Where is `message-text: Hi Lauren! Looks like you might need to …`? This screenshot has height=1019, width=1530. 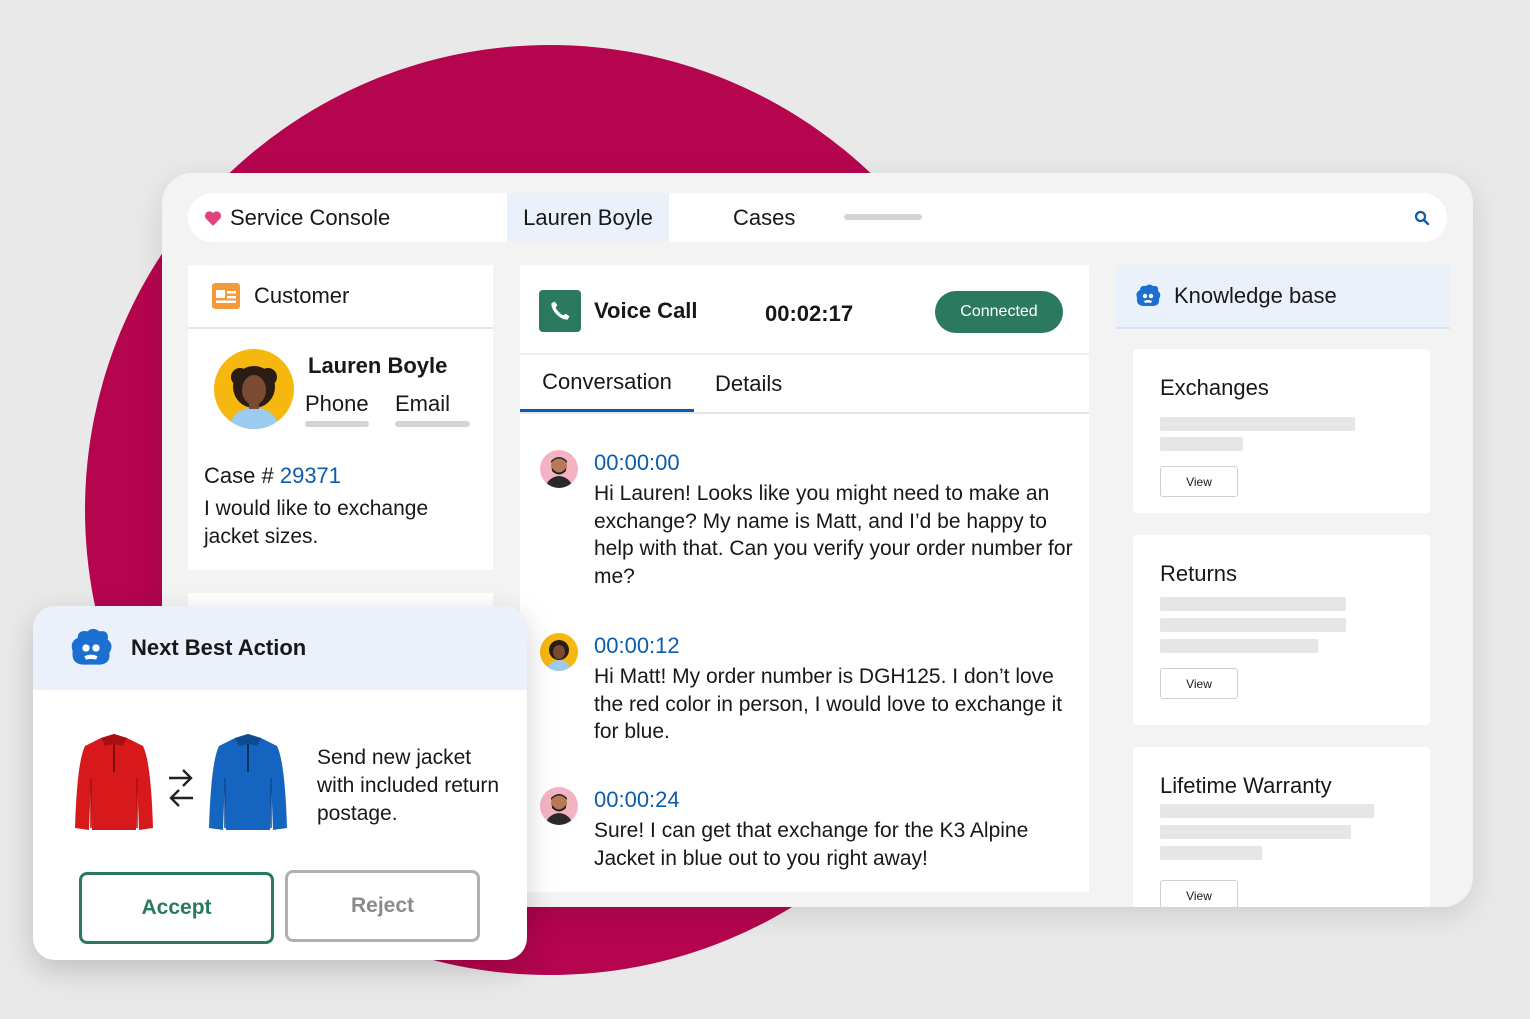
message-text: Hi Lauren! Looks like you might need to … is located at coordinates (833, 535).